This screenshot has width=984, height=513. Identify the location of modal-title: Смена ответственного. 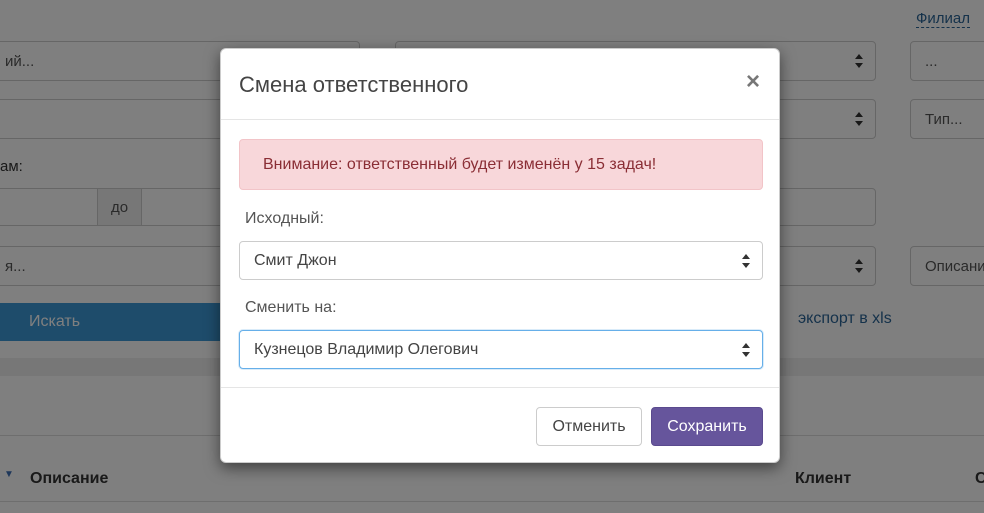
(354, 84).